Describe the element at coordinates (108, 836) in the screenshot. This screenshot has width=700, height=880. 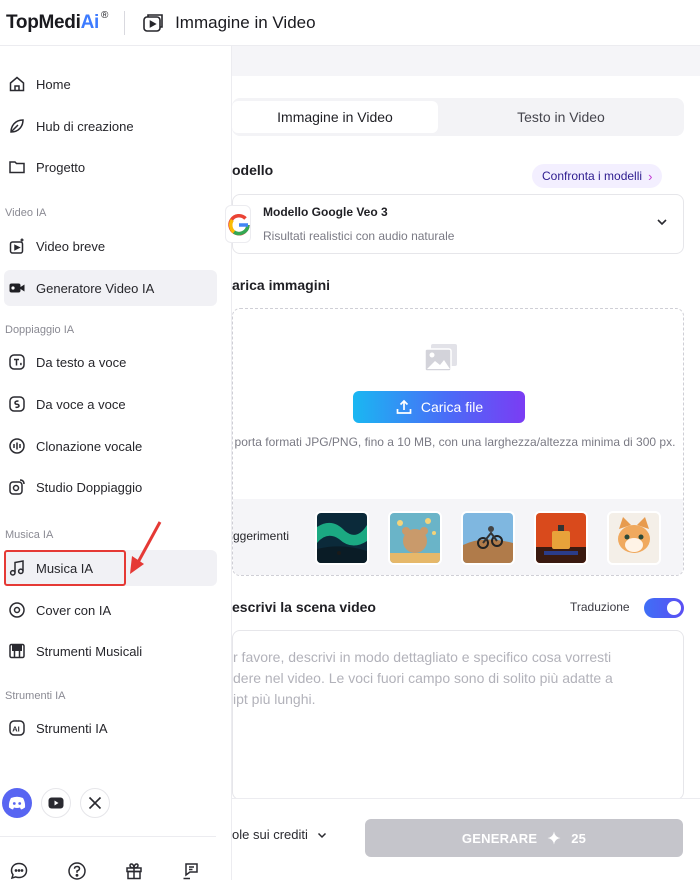
I see `sidebar-separator` at that location.